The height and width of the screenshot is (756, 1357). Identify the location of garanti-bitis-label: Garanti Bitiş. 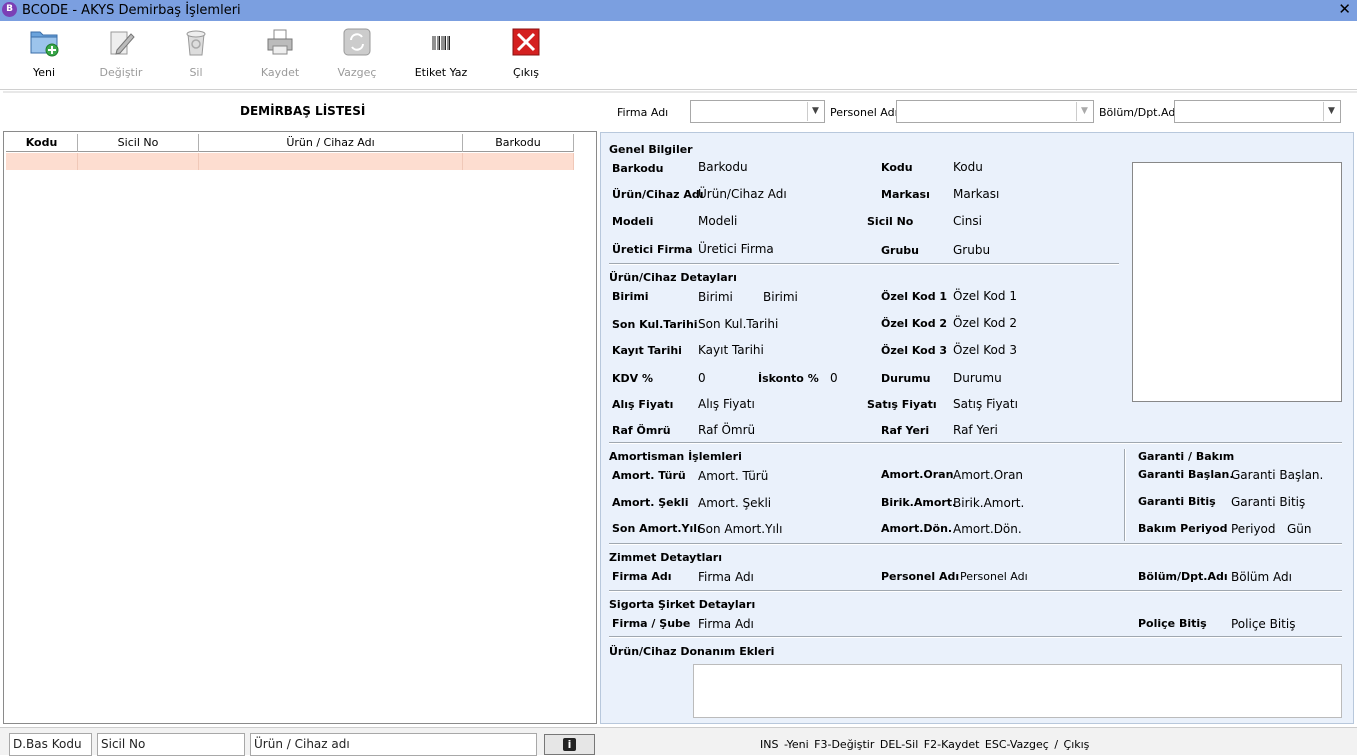
(1177, 501).